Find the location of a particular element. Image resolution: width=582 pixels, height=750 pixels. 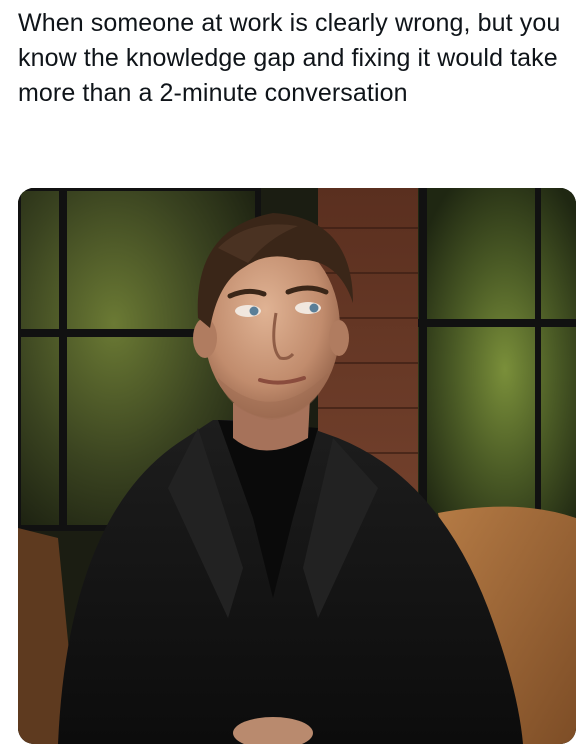

right-window is located at coordinates (497, 353).